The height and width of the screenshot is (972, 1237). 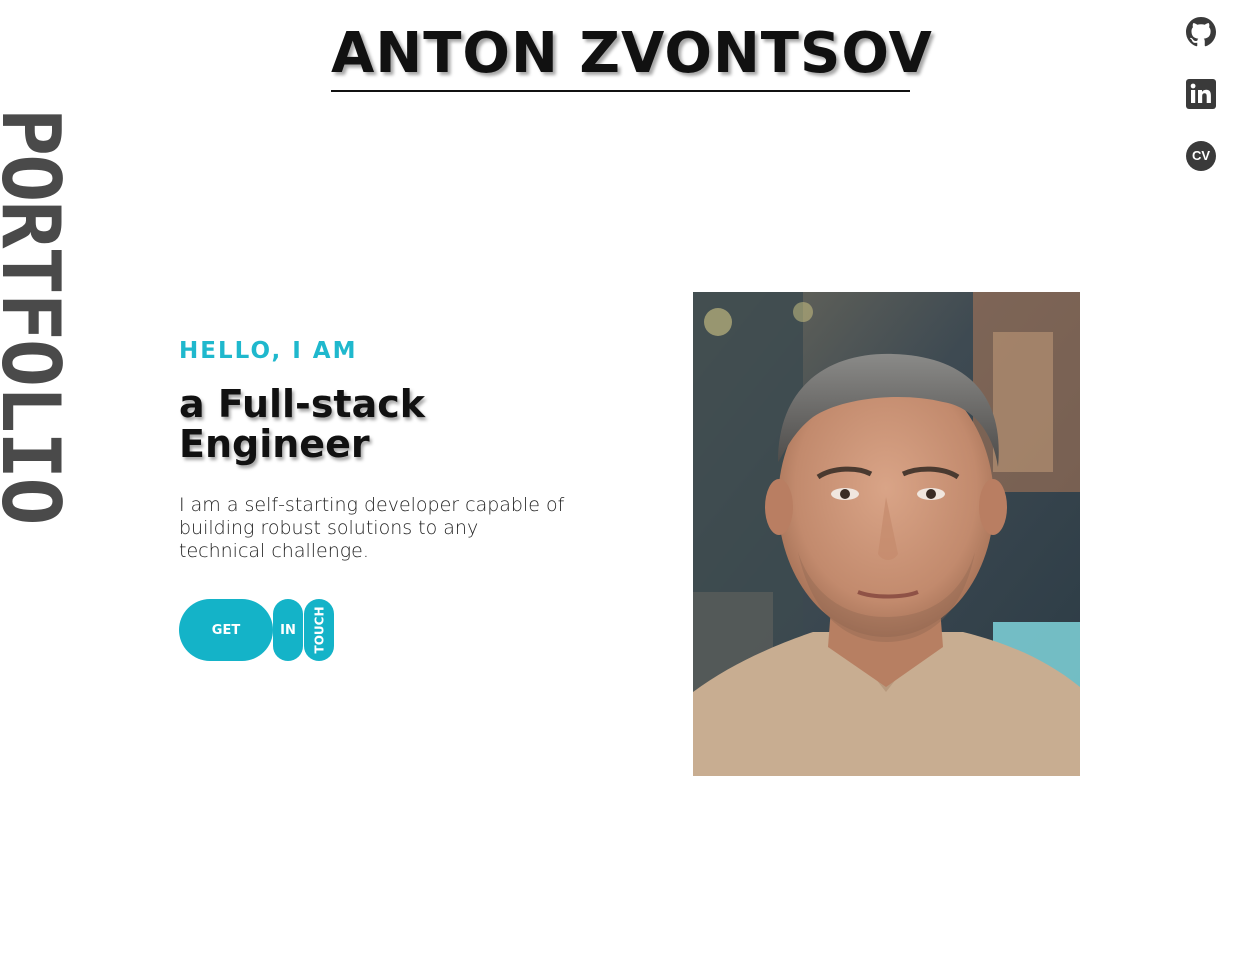 What do you see at coordinates (38, 316) in the screenshot?
I see `portfolio-vertical-label: PORTFOLIO` at bounding box center [38, 316].